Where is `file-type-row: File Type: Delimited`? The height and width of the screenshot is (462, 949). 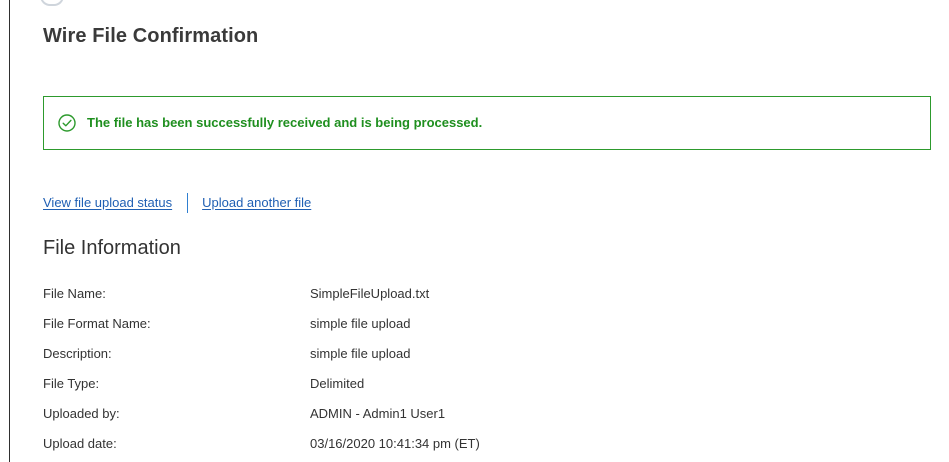
file-type-row: File Type: Delimited is located at coordinates (353, 384).